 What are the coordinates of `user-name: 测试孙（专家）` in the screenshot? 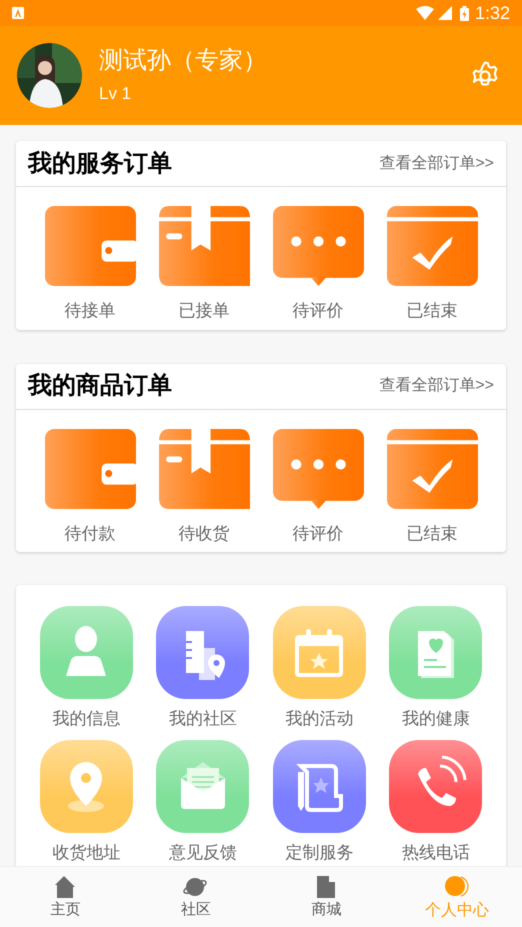 It's located at (183, 61).